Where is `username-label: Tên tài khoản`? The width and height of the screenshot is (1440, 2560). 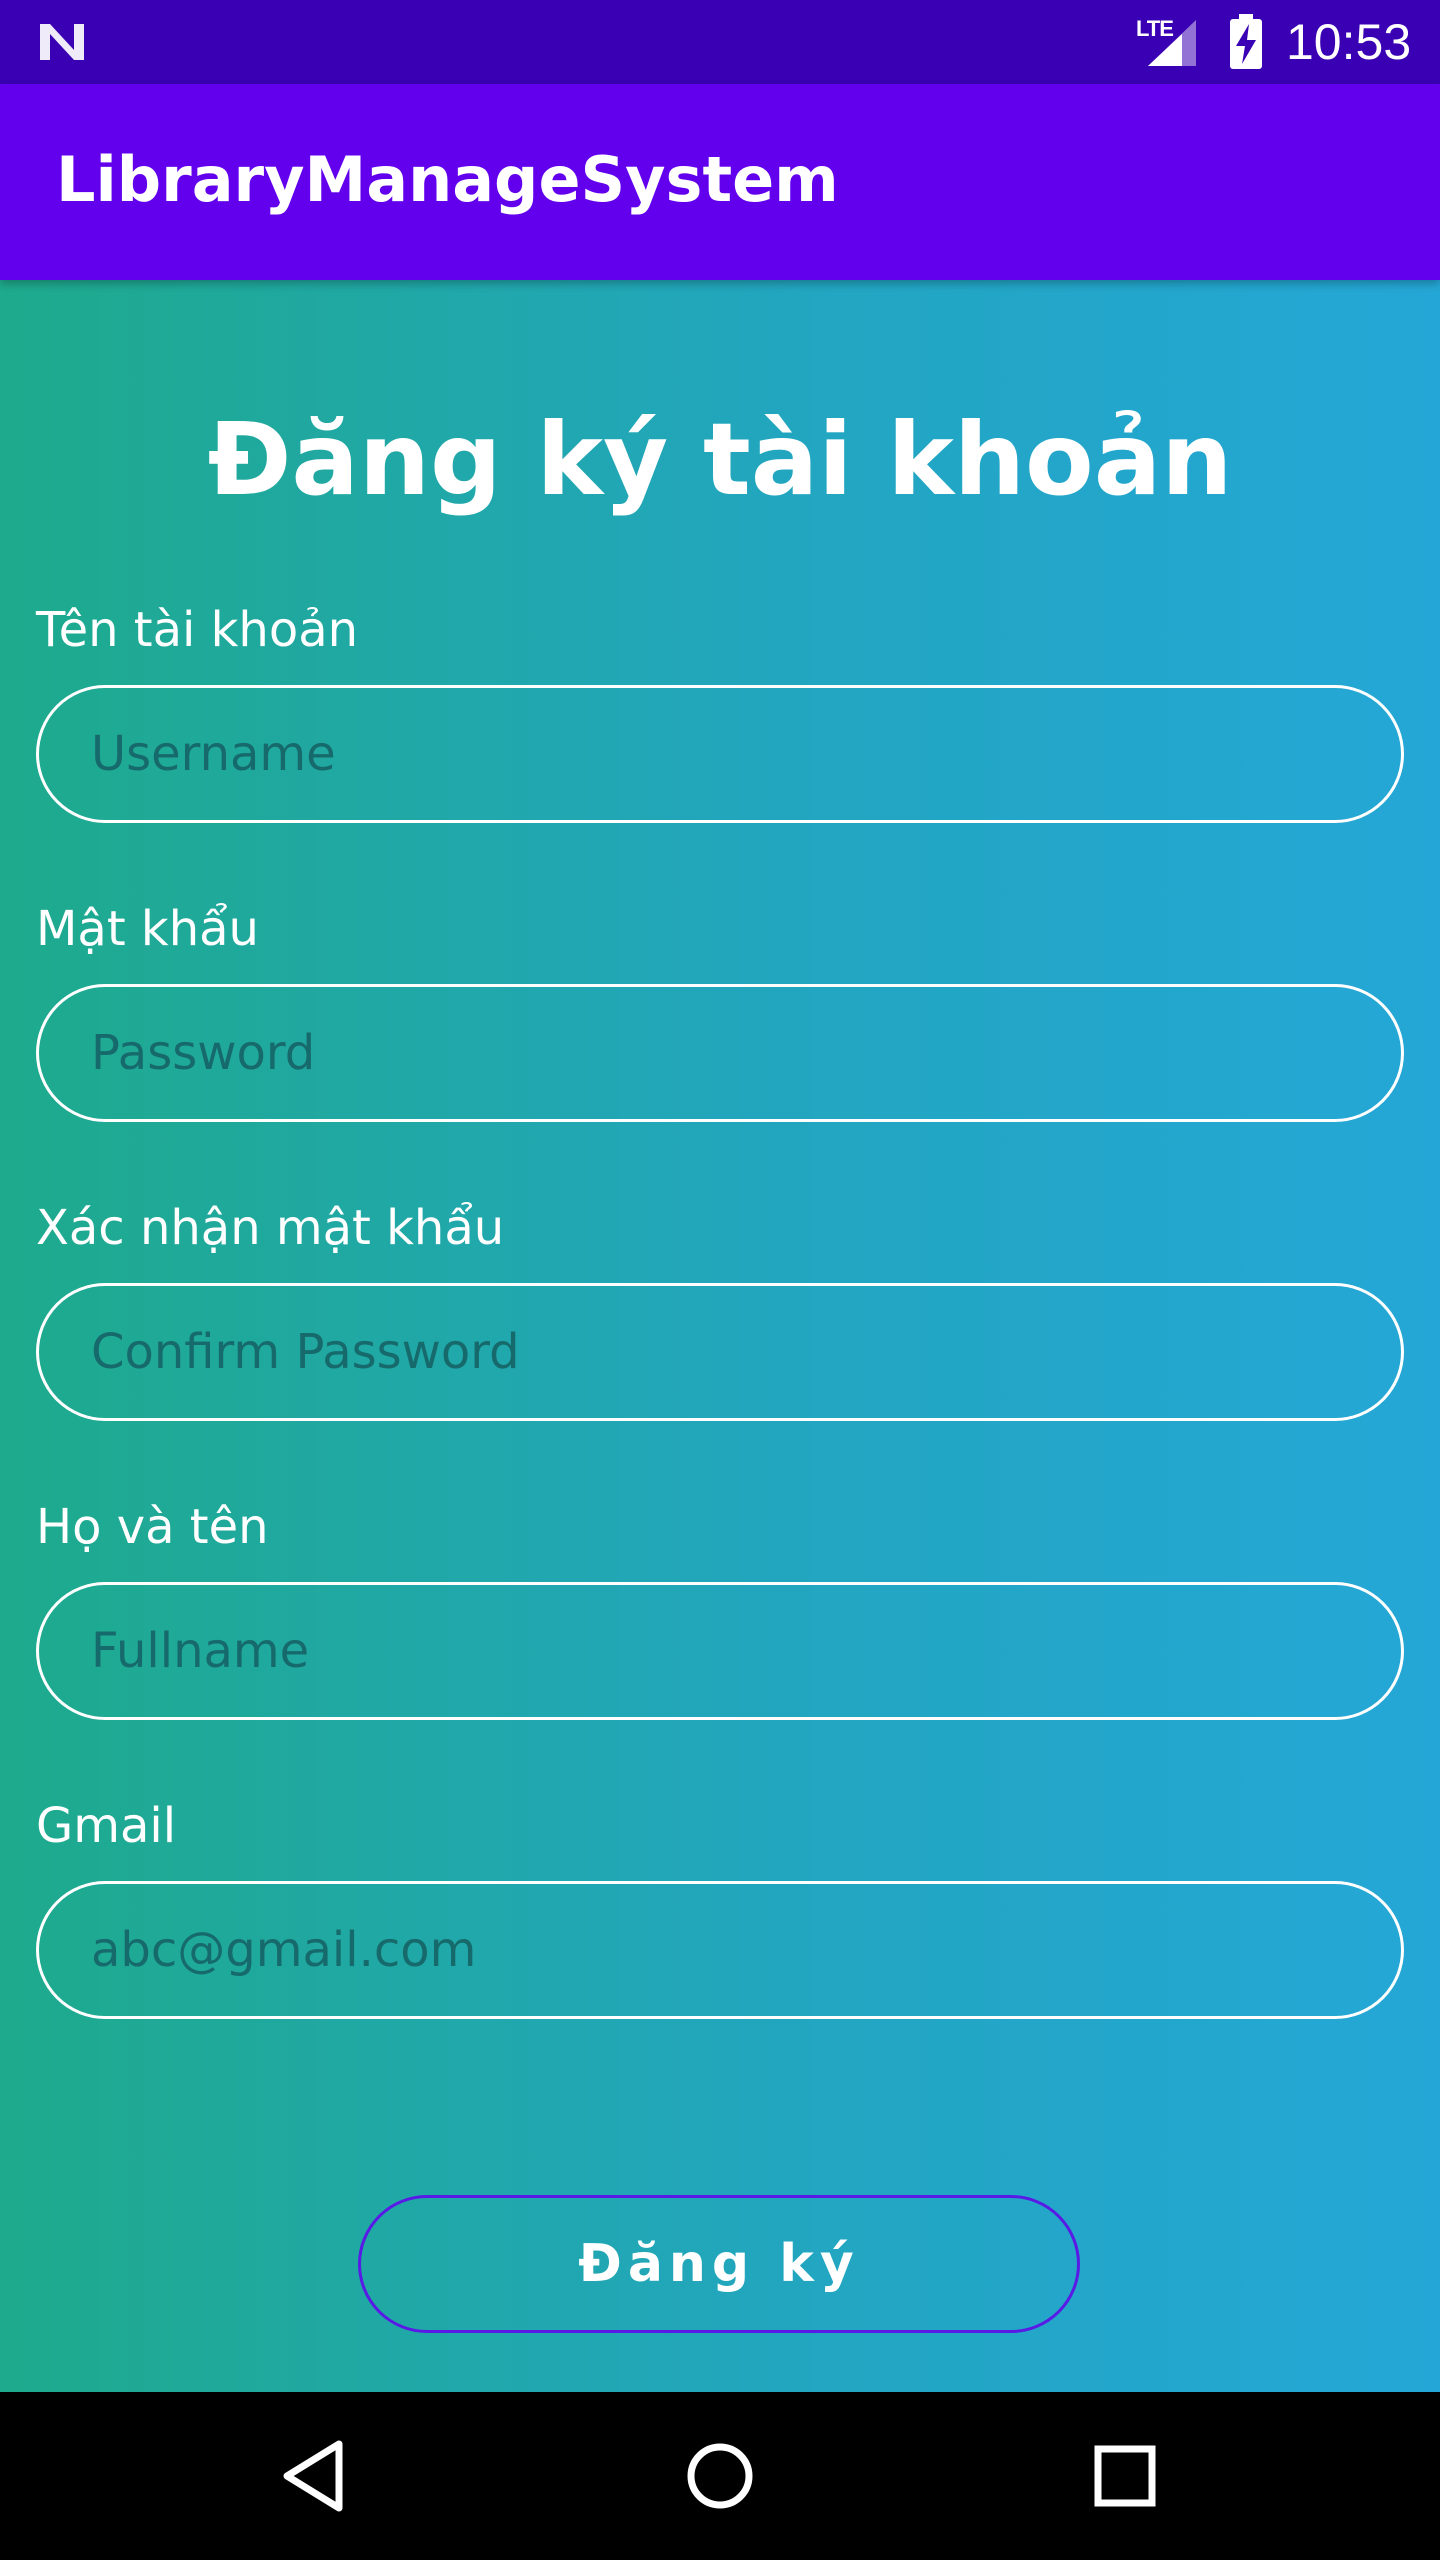 username-label: Tên tài khoản is located at coordinates (197, 630).